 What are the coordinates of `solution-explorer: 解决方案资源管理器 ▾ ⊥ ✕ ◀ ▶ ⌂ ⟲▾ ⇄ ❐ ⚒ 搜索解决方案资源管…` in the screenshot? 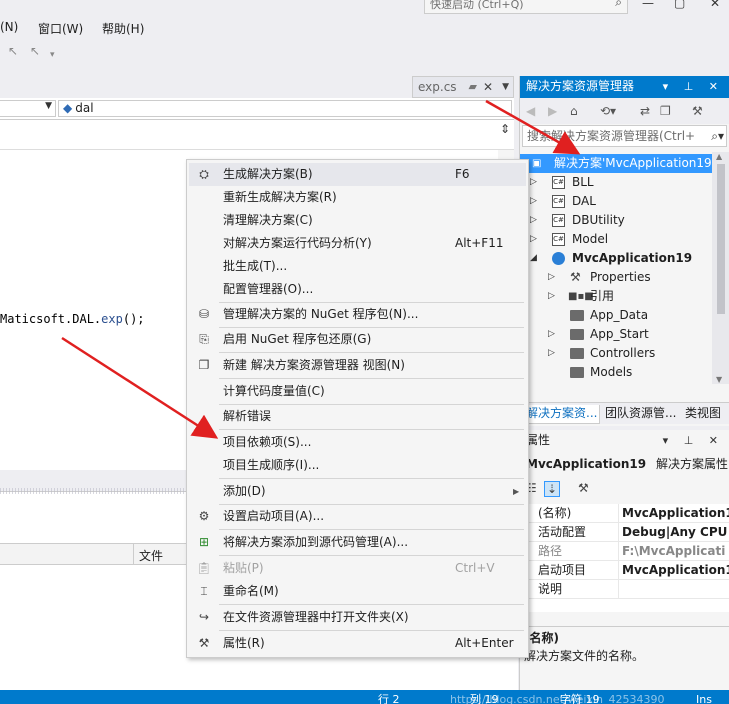 It's located at (624, 251).